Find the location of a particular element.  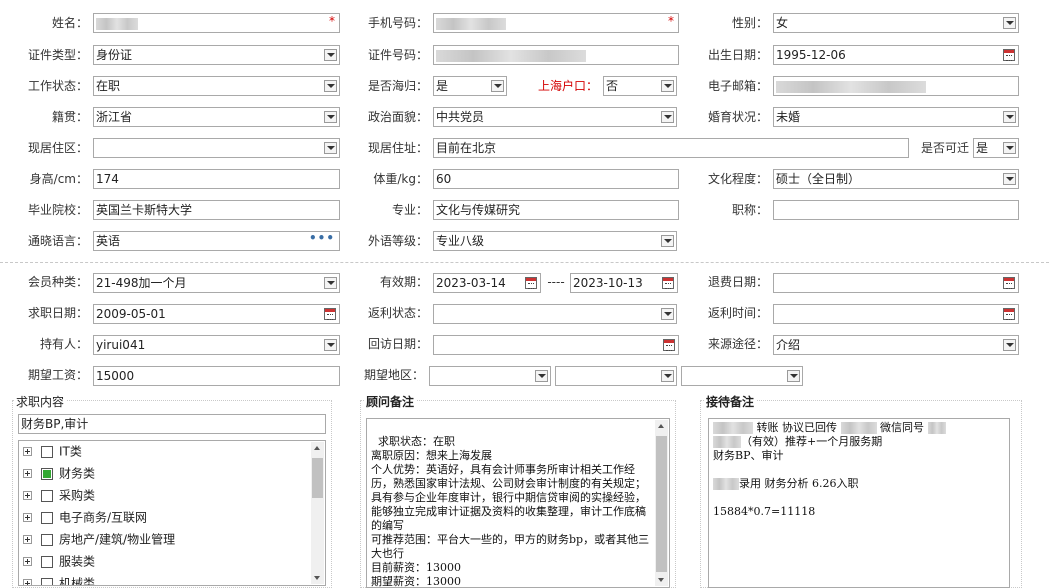

job-content-selected-field: 财务BP,审计 is located at coordinates (172, 424).